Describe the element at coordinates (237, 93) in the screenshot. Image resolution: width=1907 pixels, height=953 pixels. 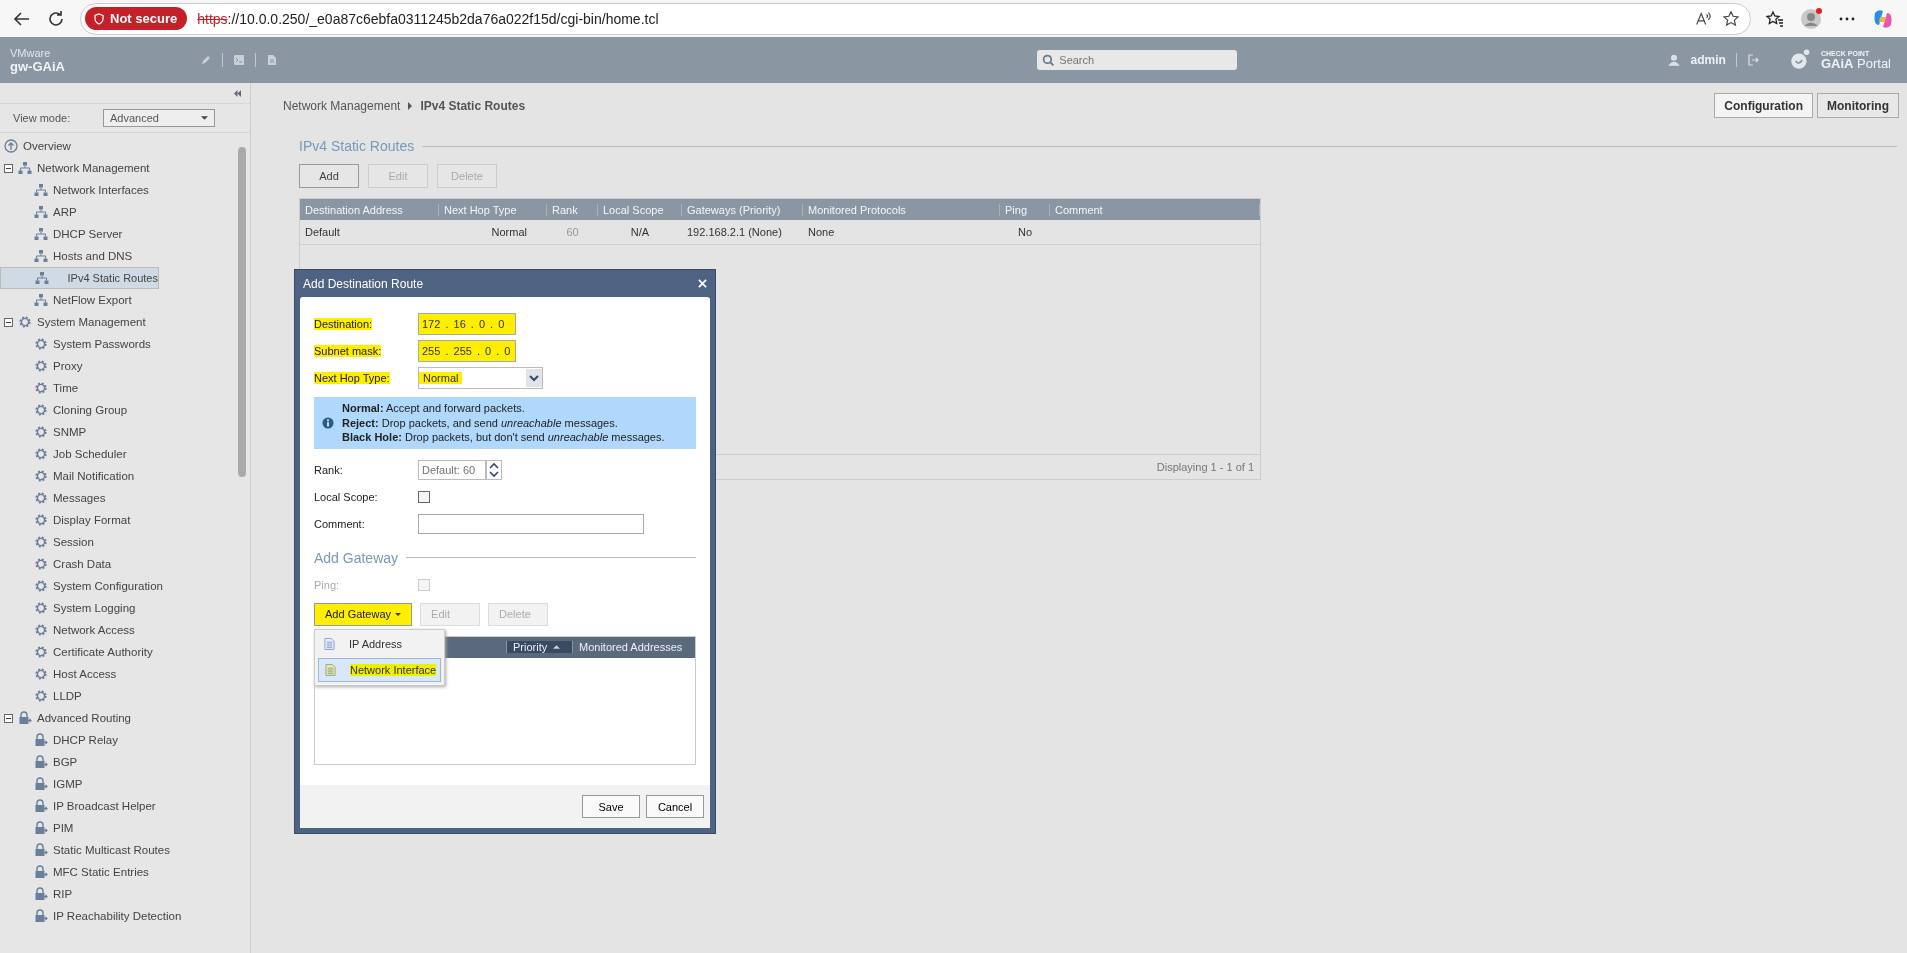
I see `collapse-sidebar-icon` at that location.